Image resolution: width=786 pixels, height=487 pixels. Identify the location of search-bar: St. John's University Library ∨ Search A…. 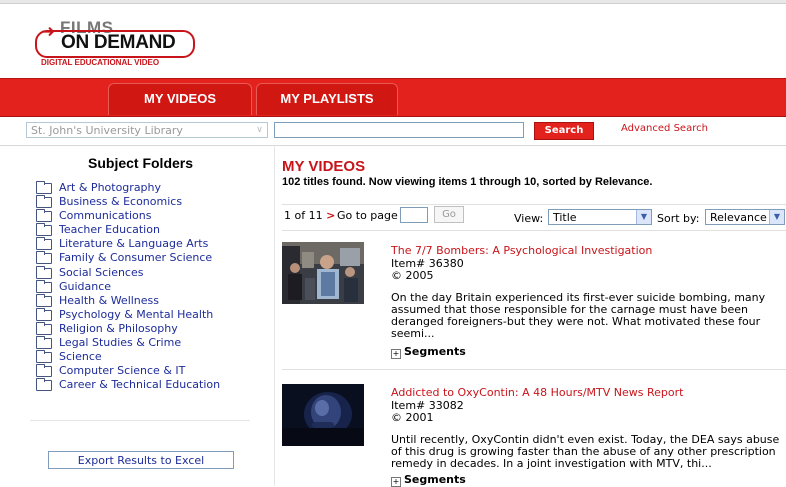
(393, 131).